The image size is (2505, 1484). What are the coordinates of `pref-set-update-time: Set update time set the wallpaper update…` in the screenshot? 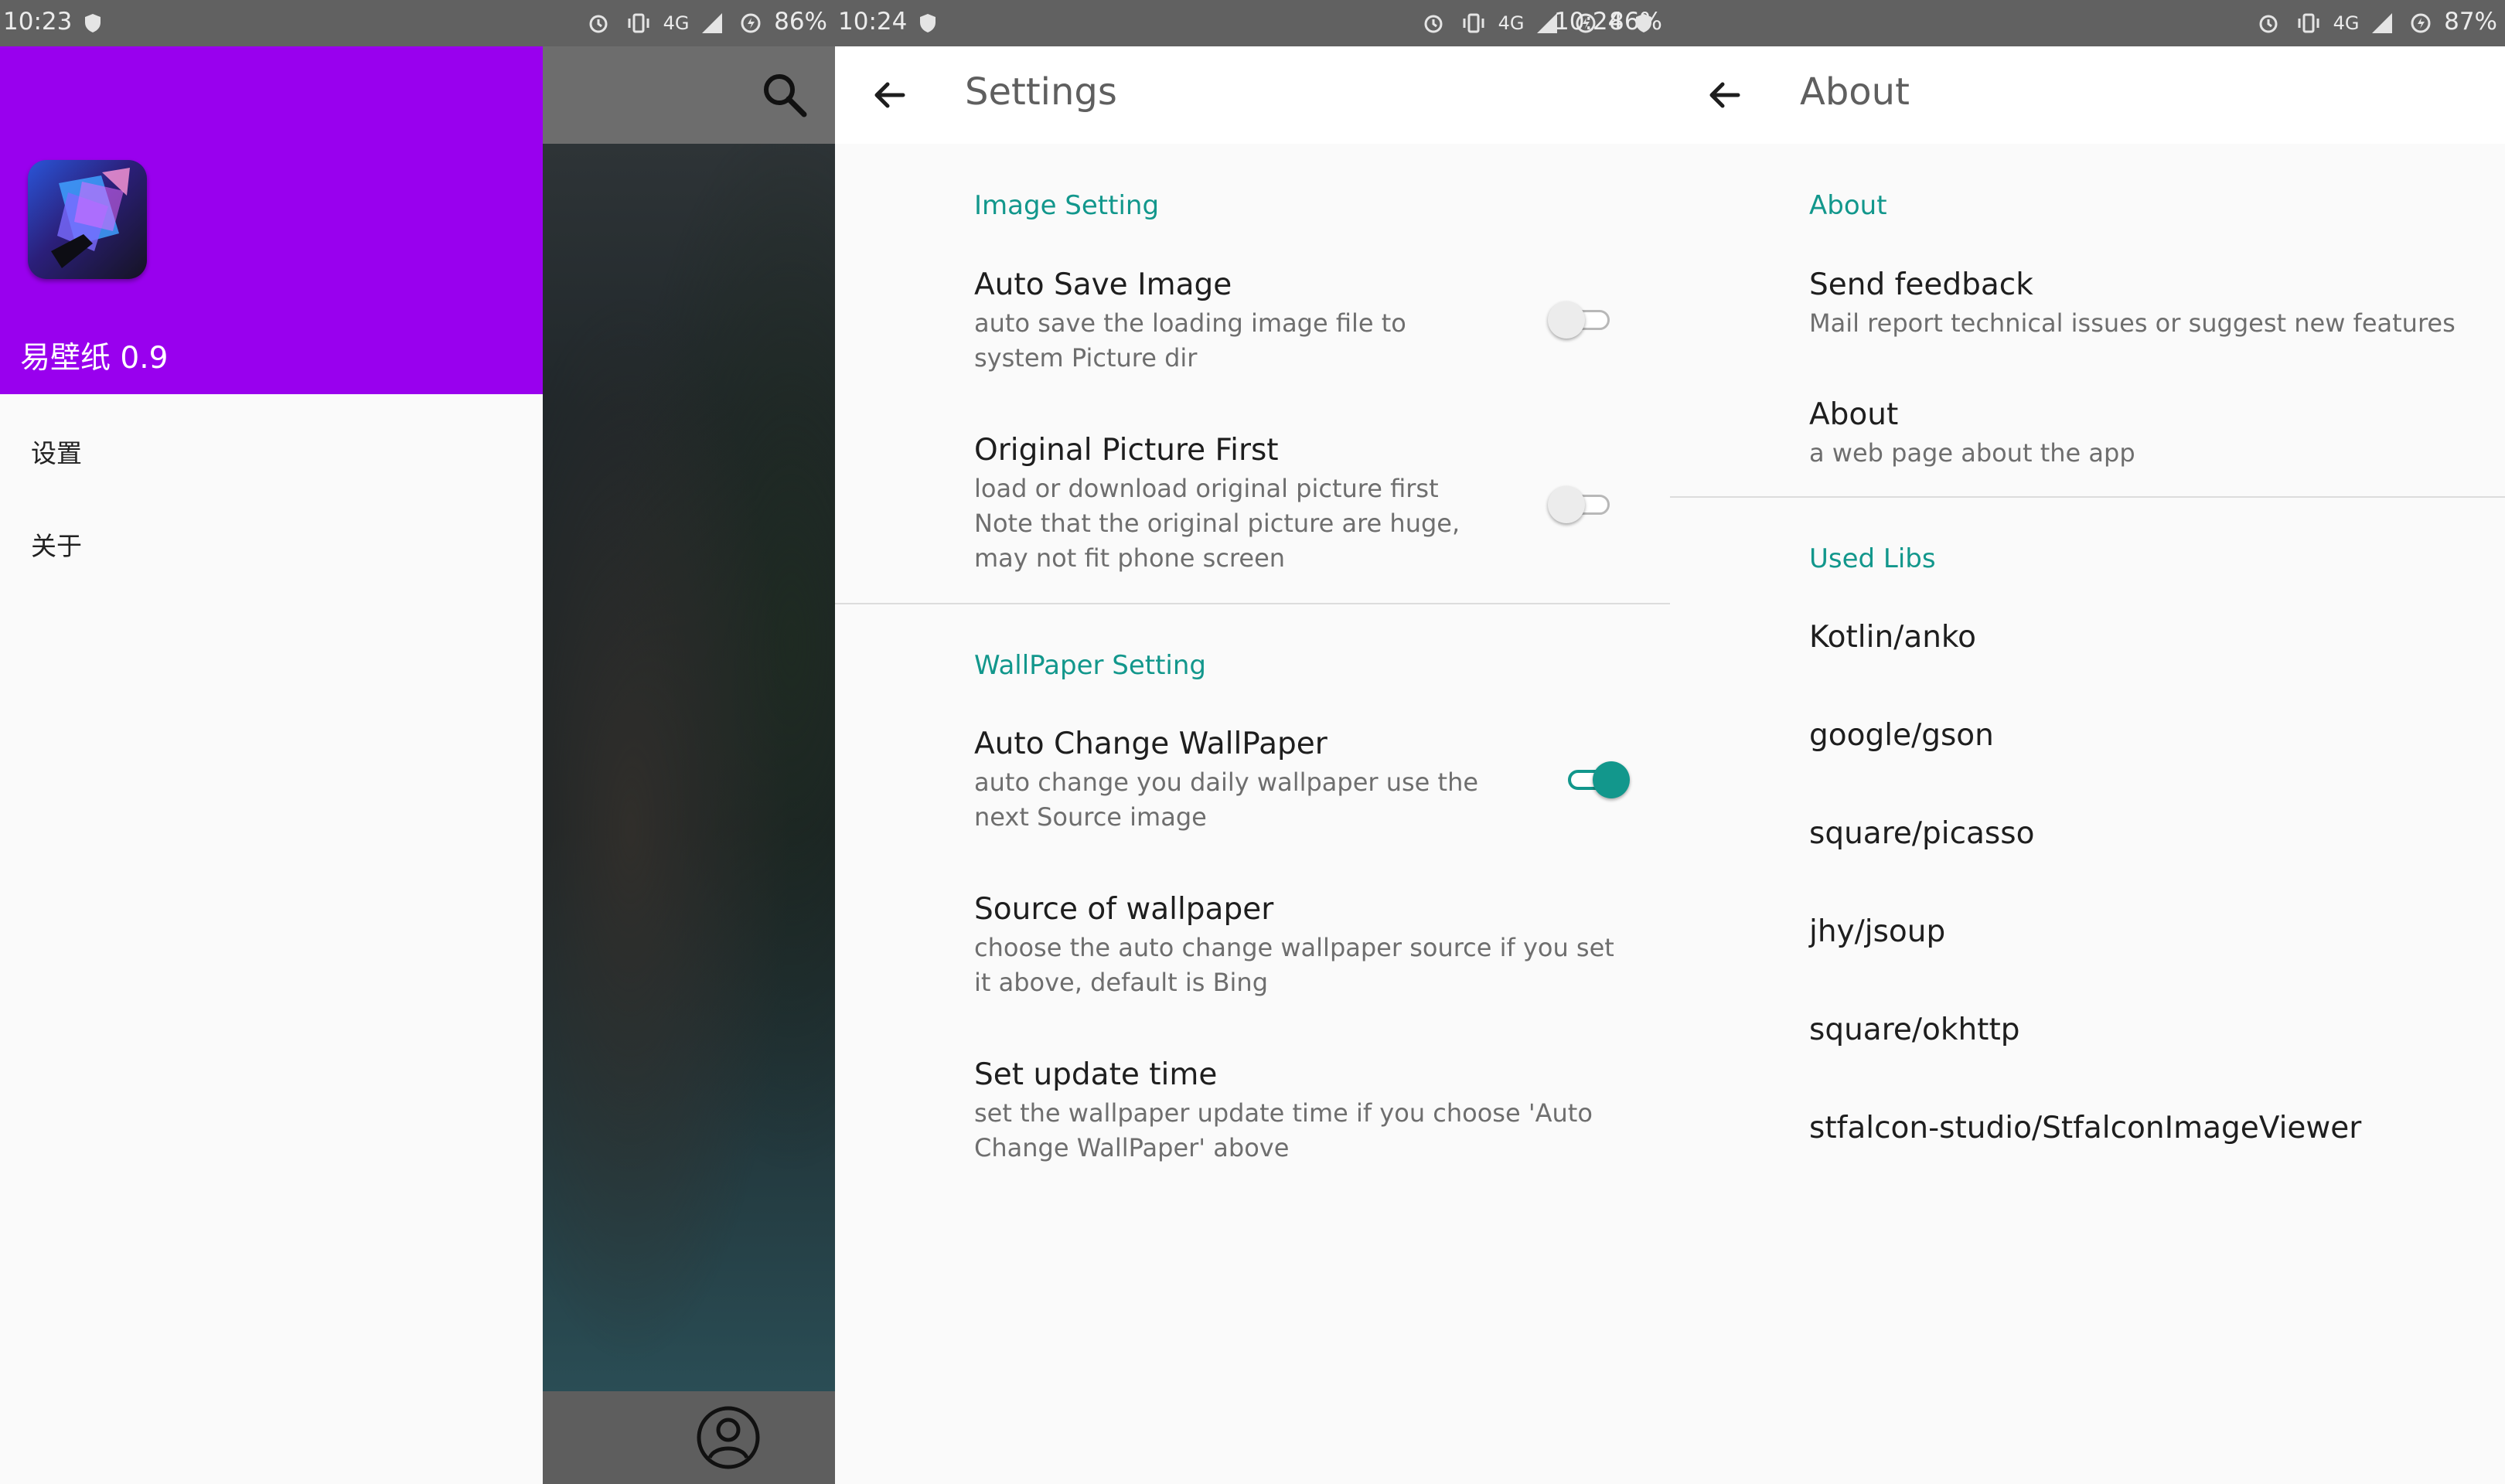 It's located at (1314, 1115).